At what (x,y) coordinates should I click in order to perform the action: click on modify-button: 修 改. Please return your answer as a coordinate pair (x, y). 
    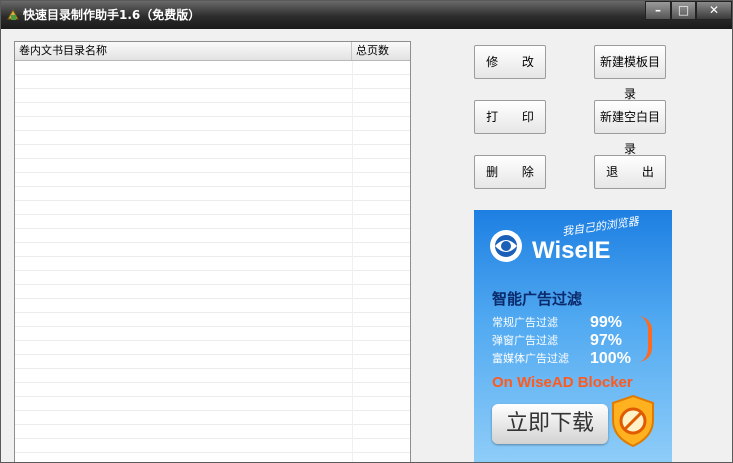
    Looking at the image, I should click on (510, 62).